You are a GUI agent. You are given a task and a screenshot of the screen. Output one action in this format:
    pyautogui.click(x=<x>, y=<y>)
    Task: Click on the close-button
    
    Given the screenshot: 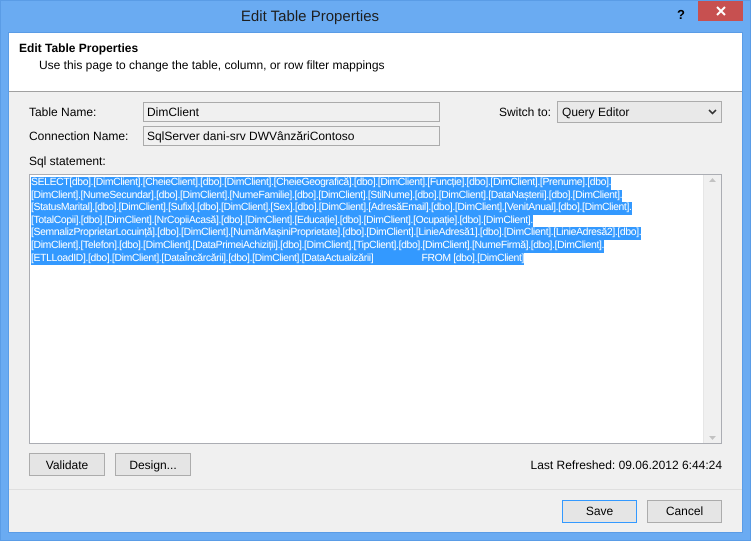 What is the action you would take?
    pyautogui.click(x=720, y=11)
    